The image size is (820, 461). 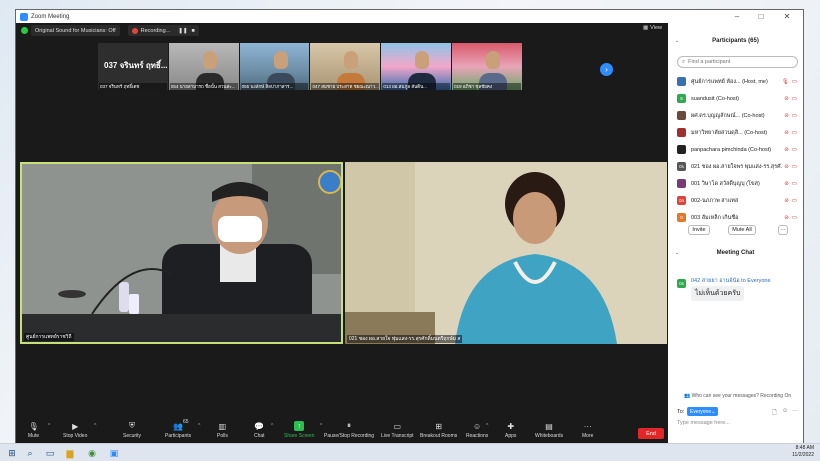 I want to click on file-icon: 🗋, so click(x=774, y=413).